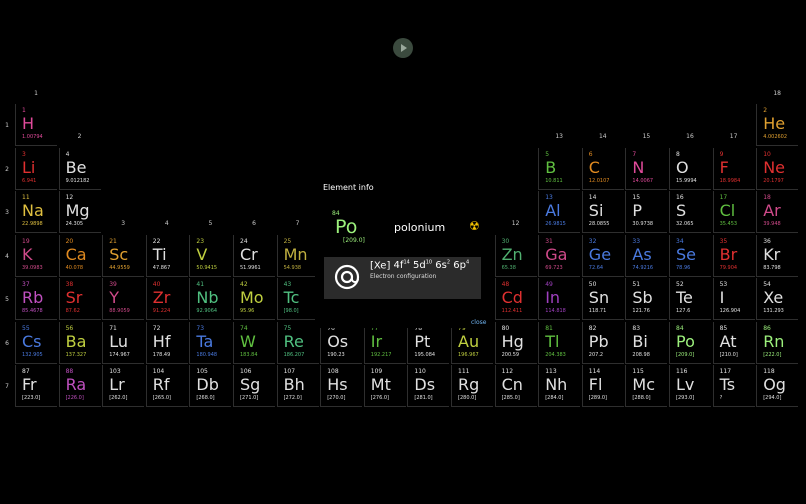 The width and height of the screenshot is (806, 504). What do you see at coordinates (733, 212) in the screenshot?
I see `element-cell-cl: 17 Cl 35.453` at bounding box center [733, 212].